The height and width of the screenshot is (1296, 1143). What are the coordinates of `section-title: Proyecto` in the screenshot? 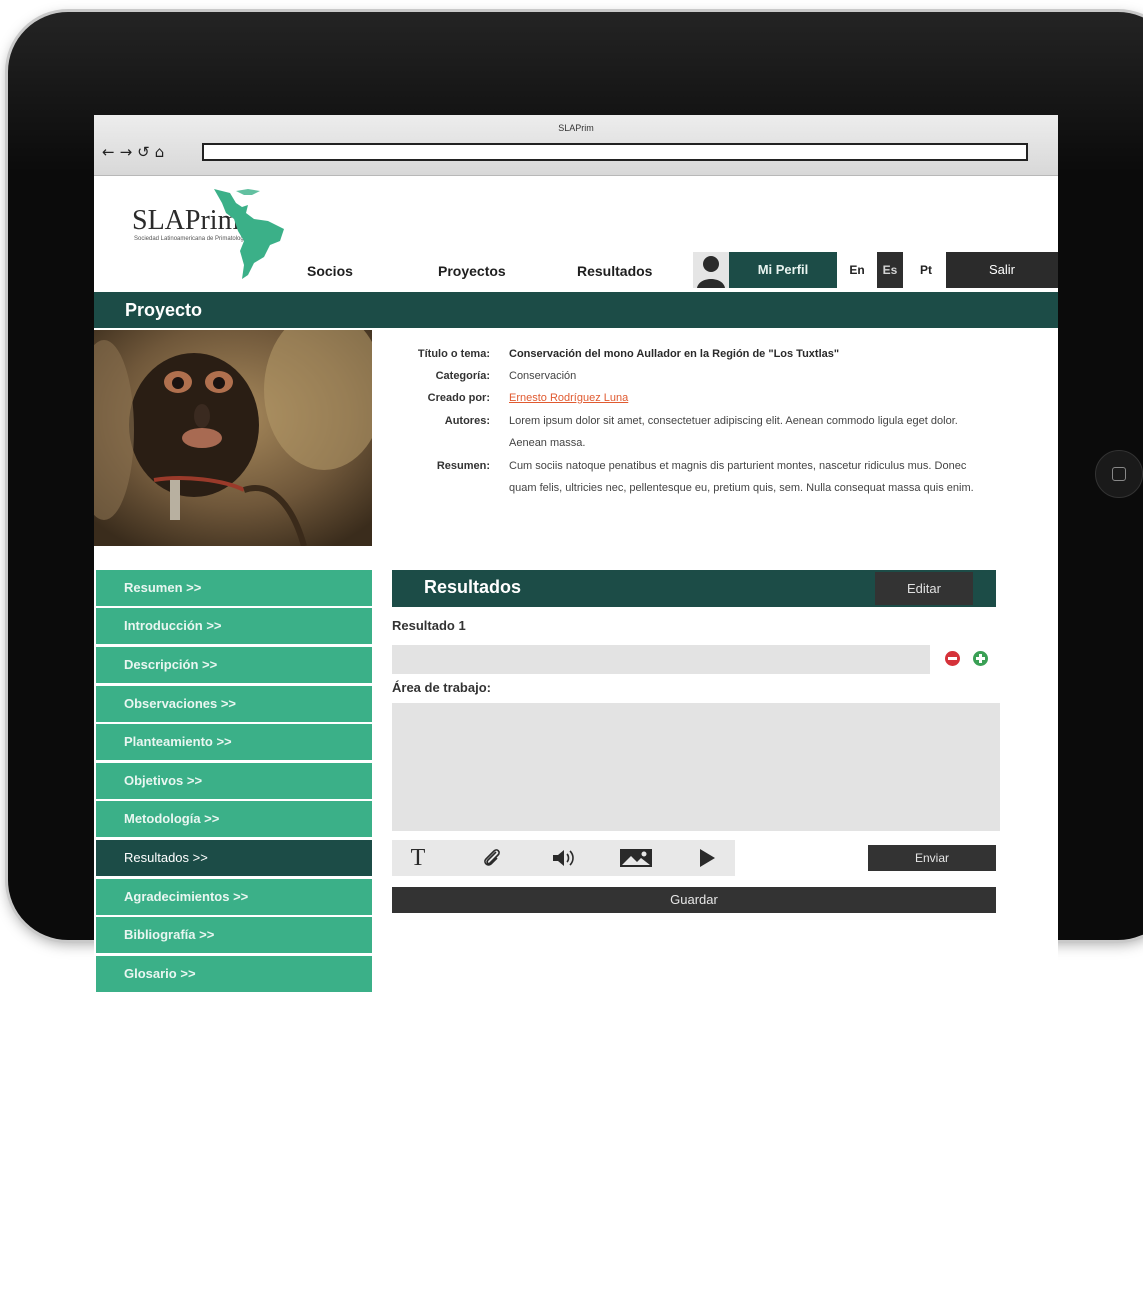 It's located at (164, 310).